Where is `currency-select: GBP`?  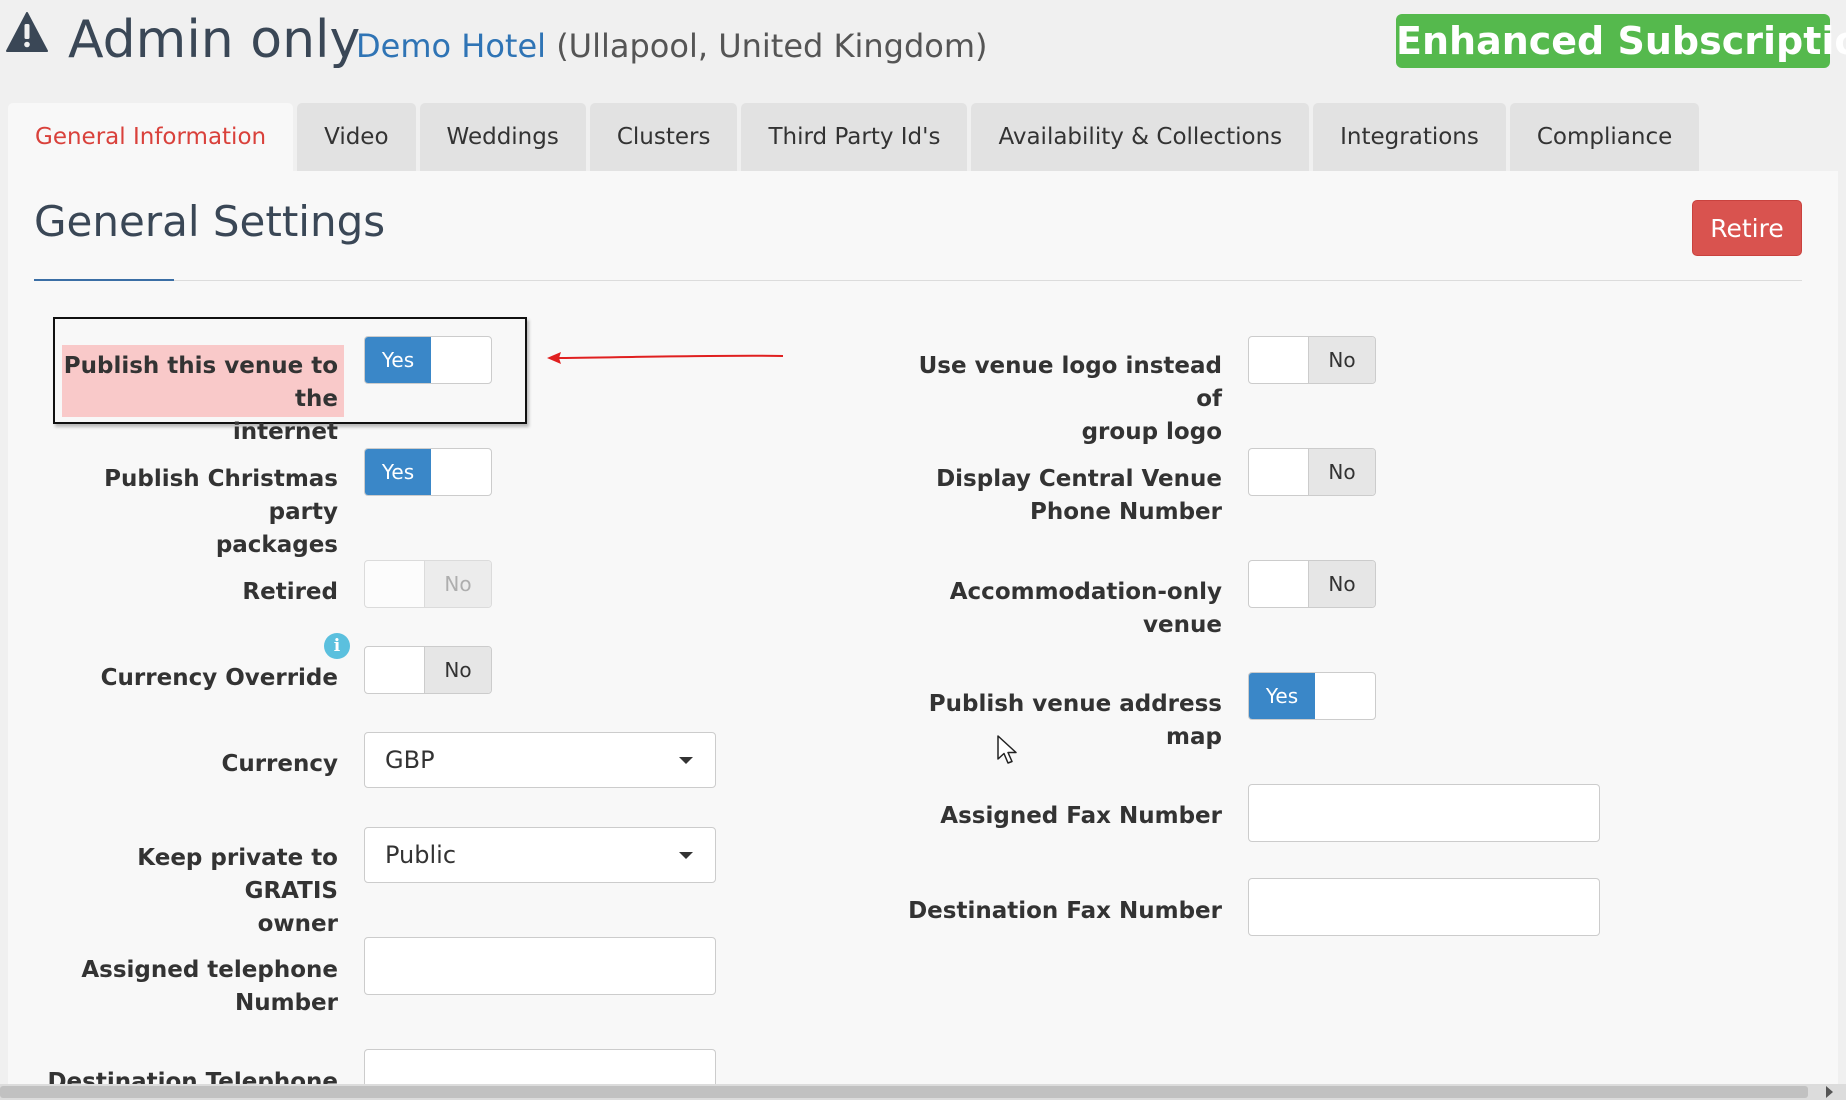 currency-select: GBP is located at coordinates (540, 760).